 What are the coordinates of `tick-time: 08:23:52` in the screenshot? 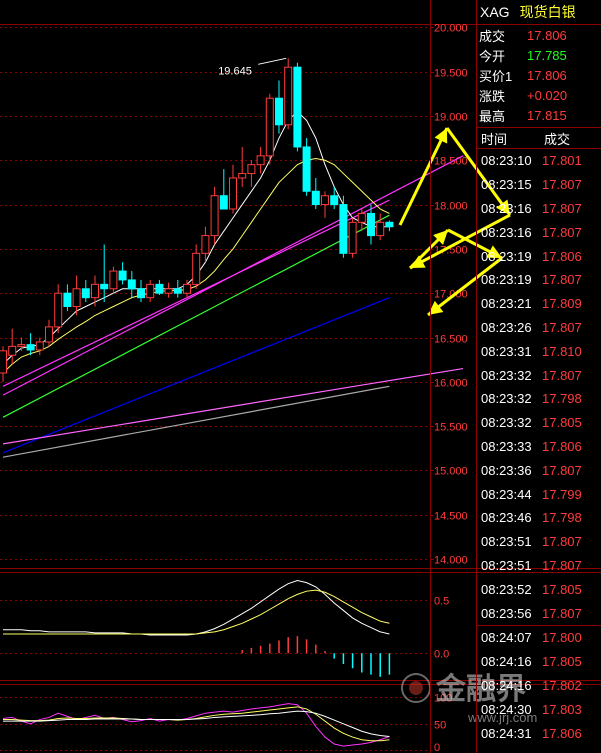 It's located at (506, 589).